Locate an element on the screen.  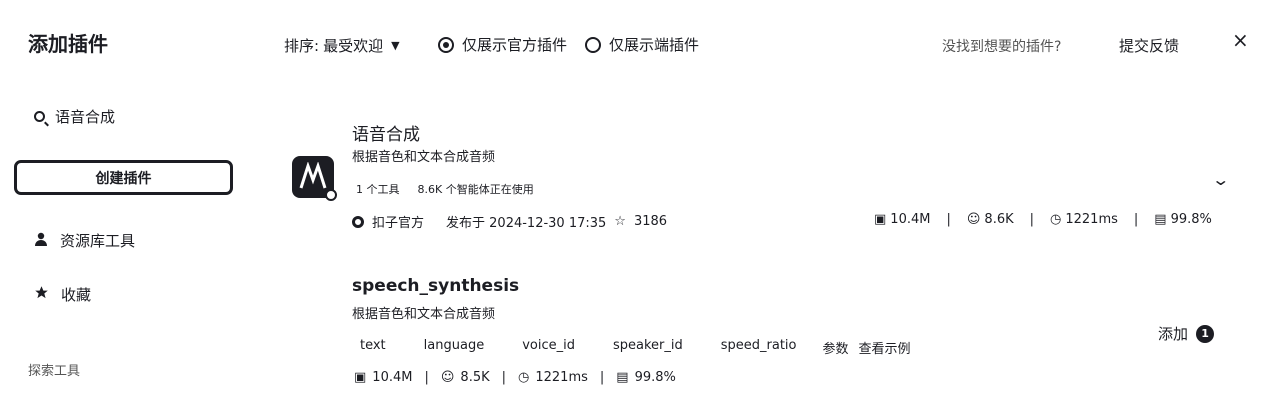
add-count-badge: 1 is located at coordinates (1205, 333).